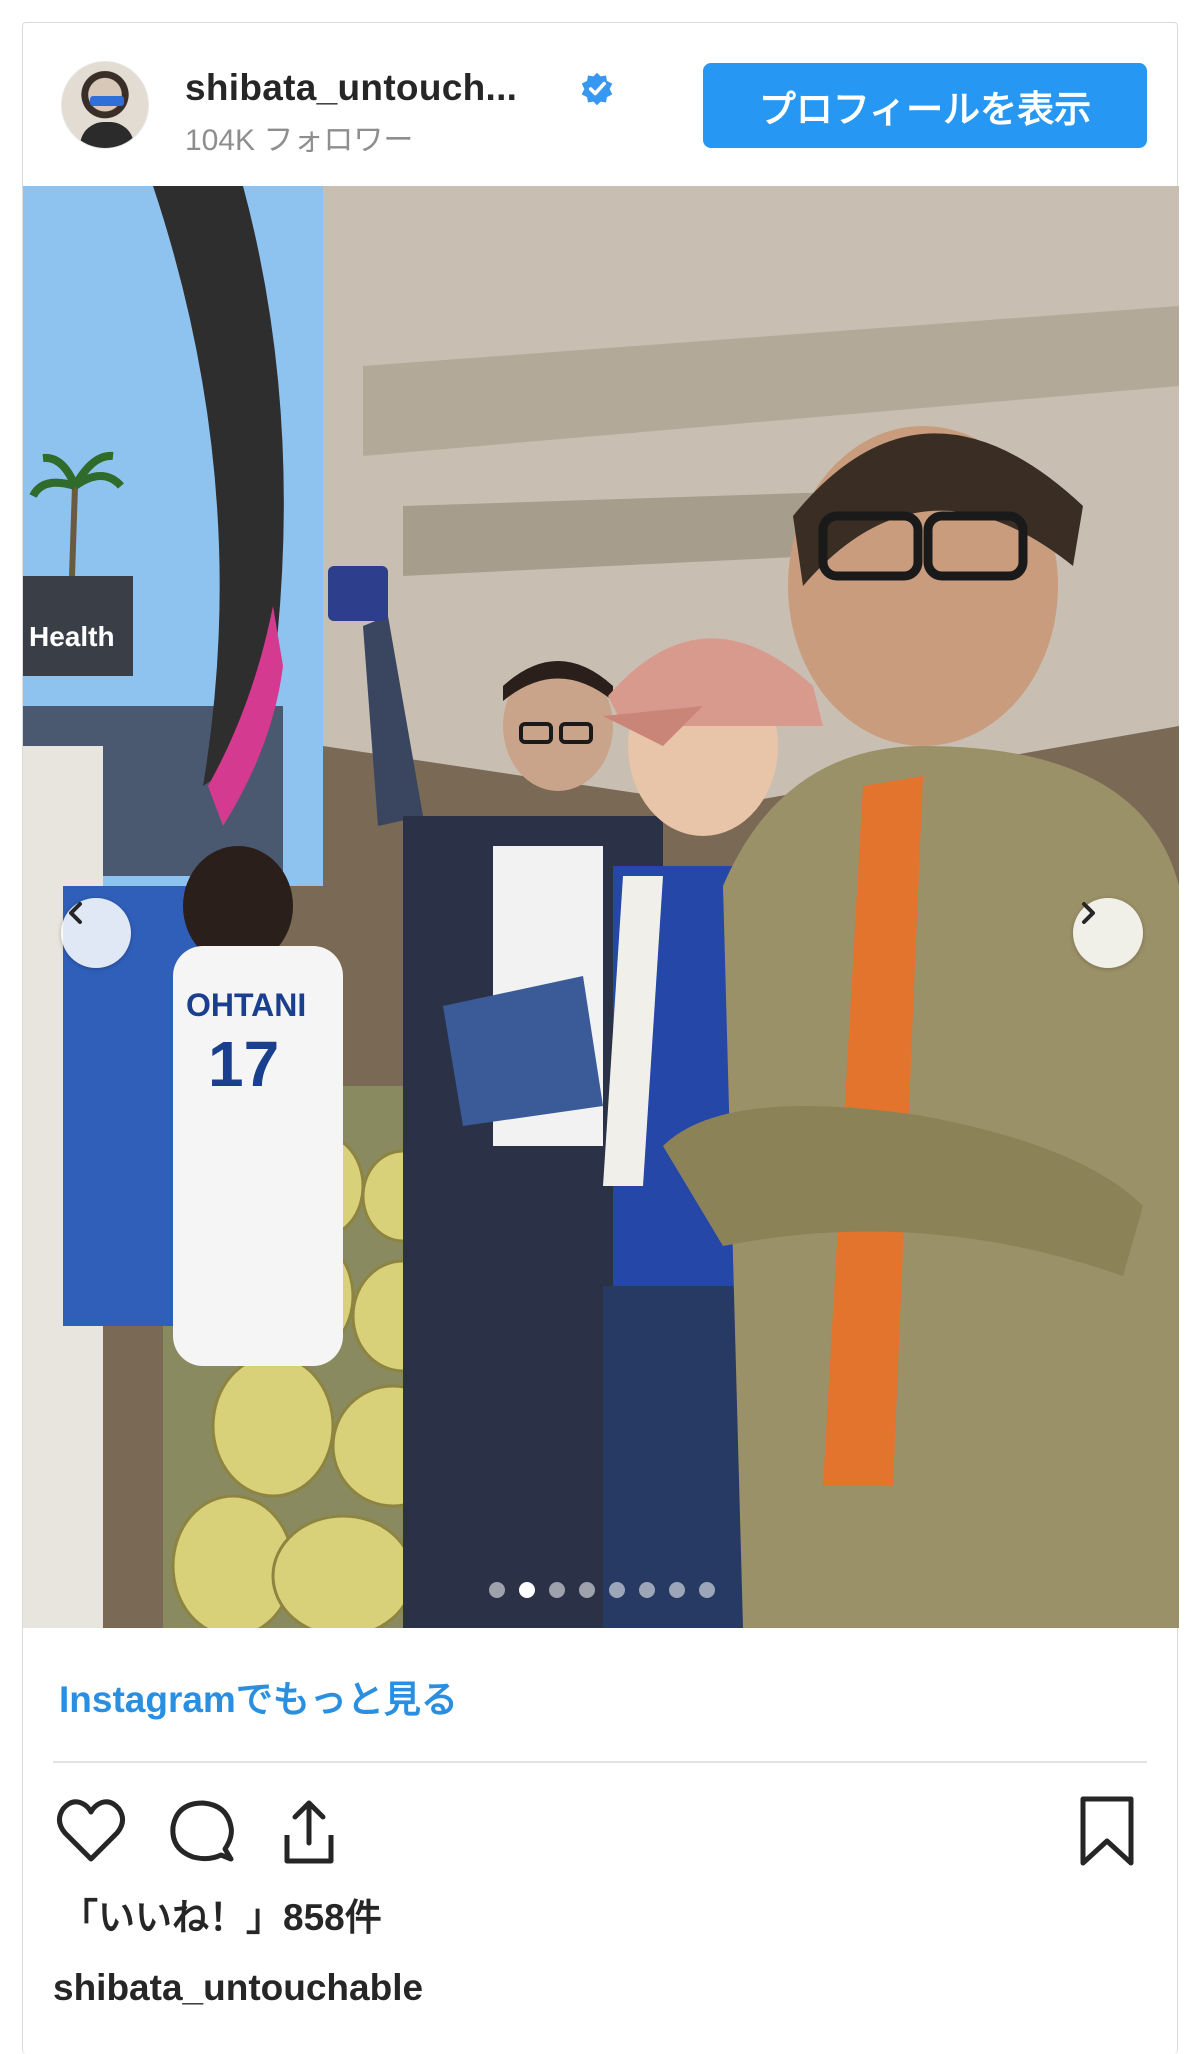  I want to click on jersey-name: OHTANI, so click(246, 1005).